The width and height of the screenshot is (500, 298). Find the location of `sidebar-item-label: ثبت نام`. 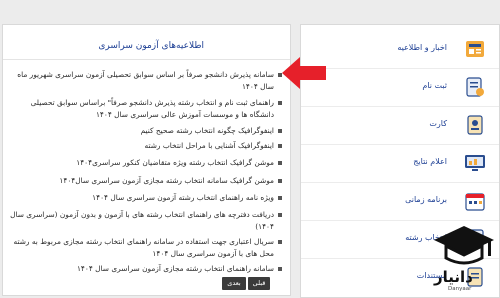

sidebar-item-label: ثبت نام is located at coordinates (434, 85).